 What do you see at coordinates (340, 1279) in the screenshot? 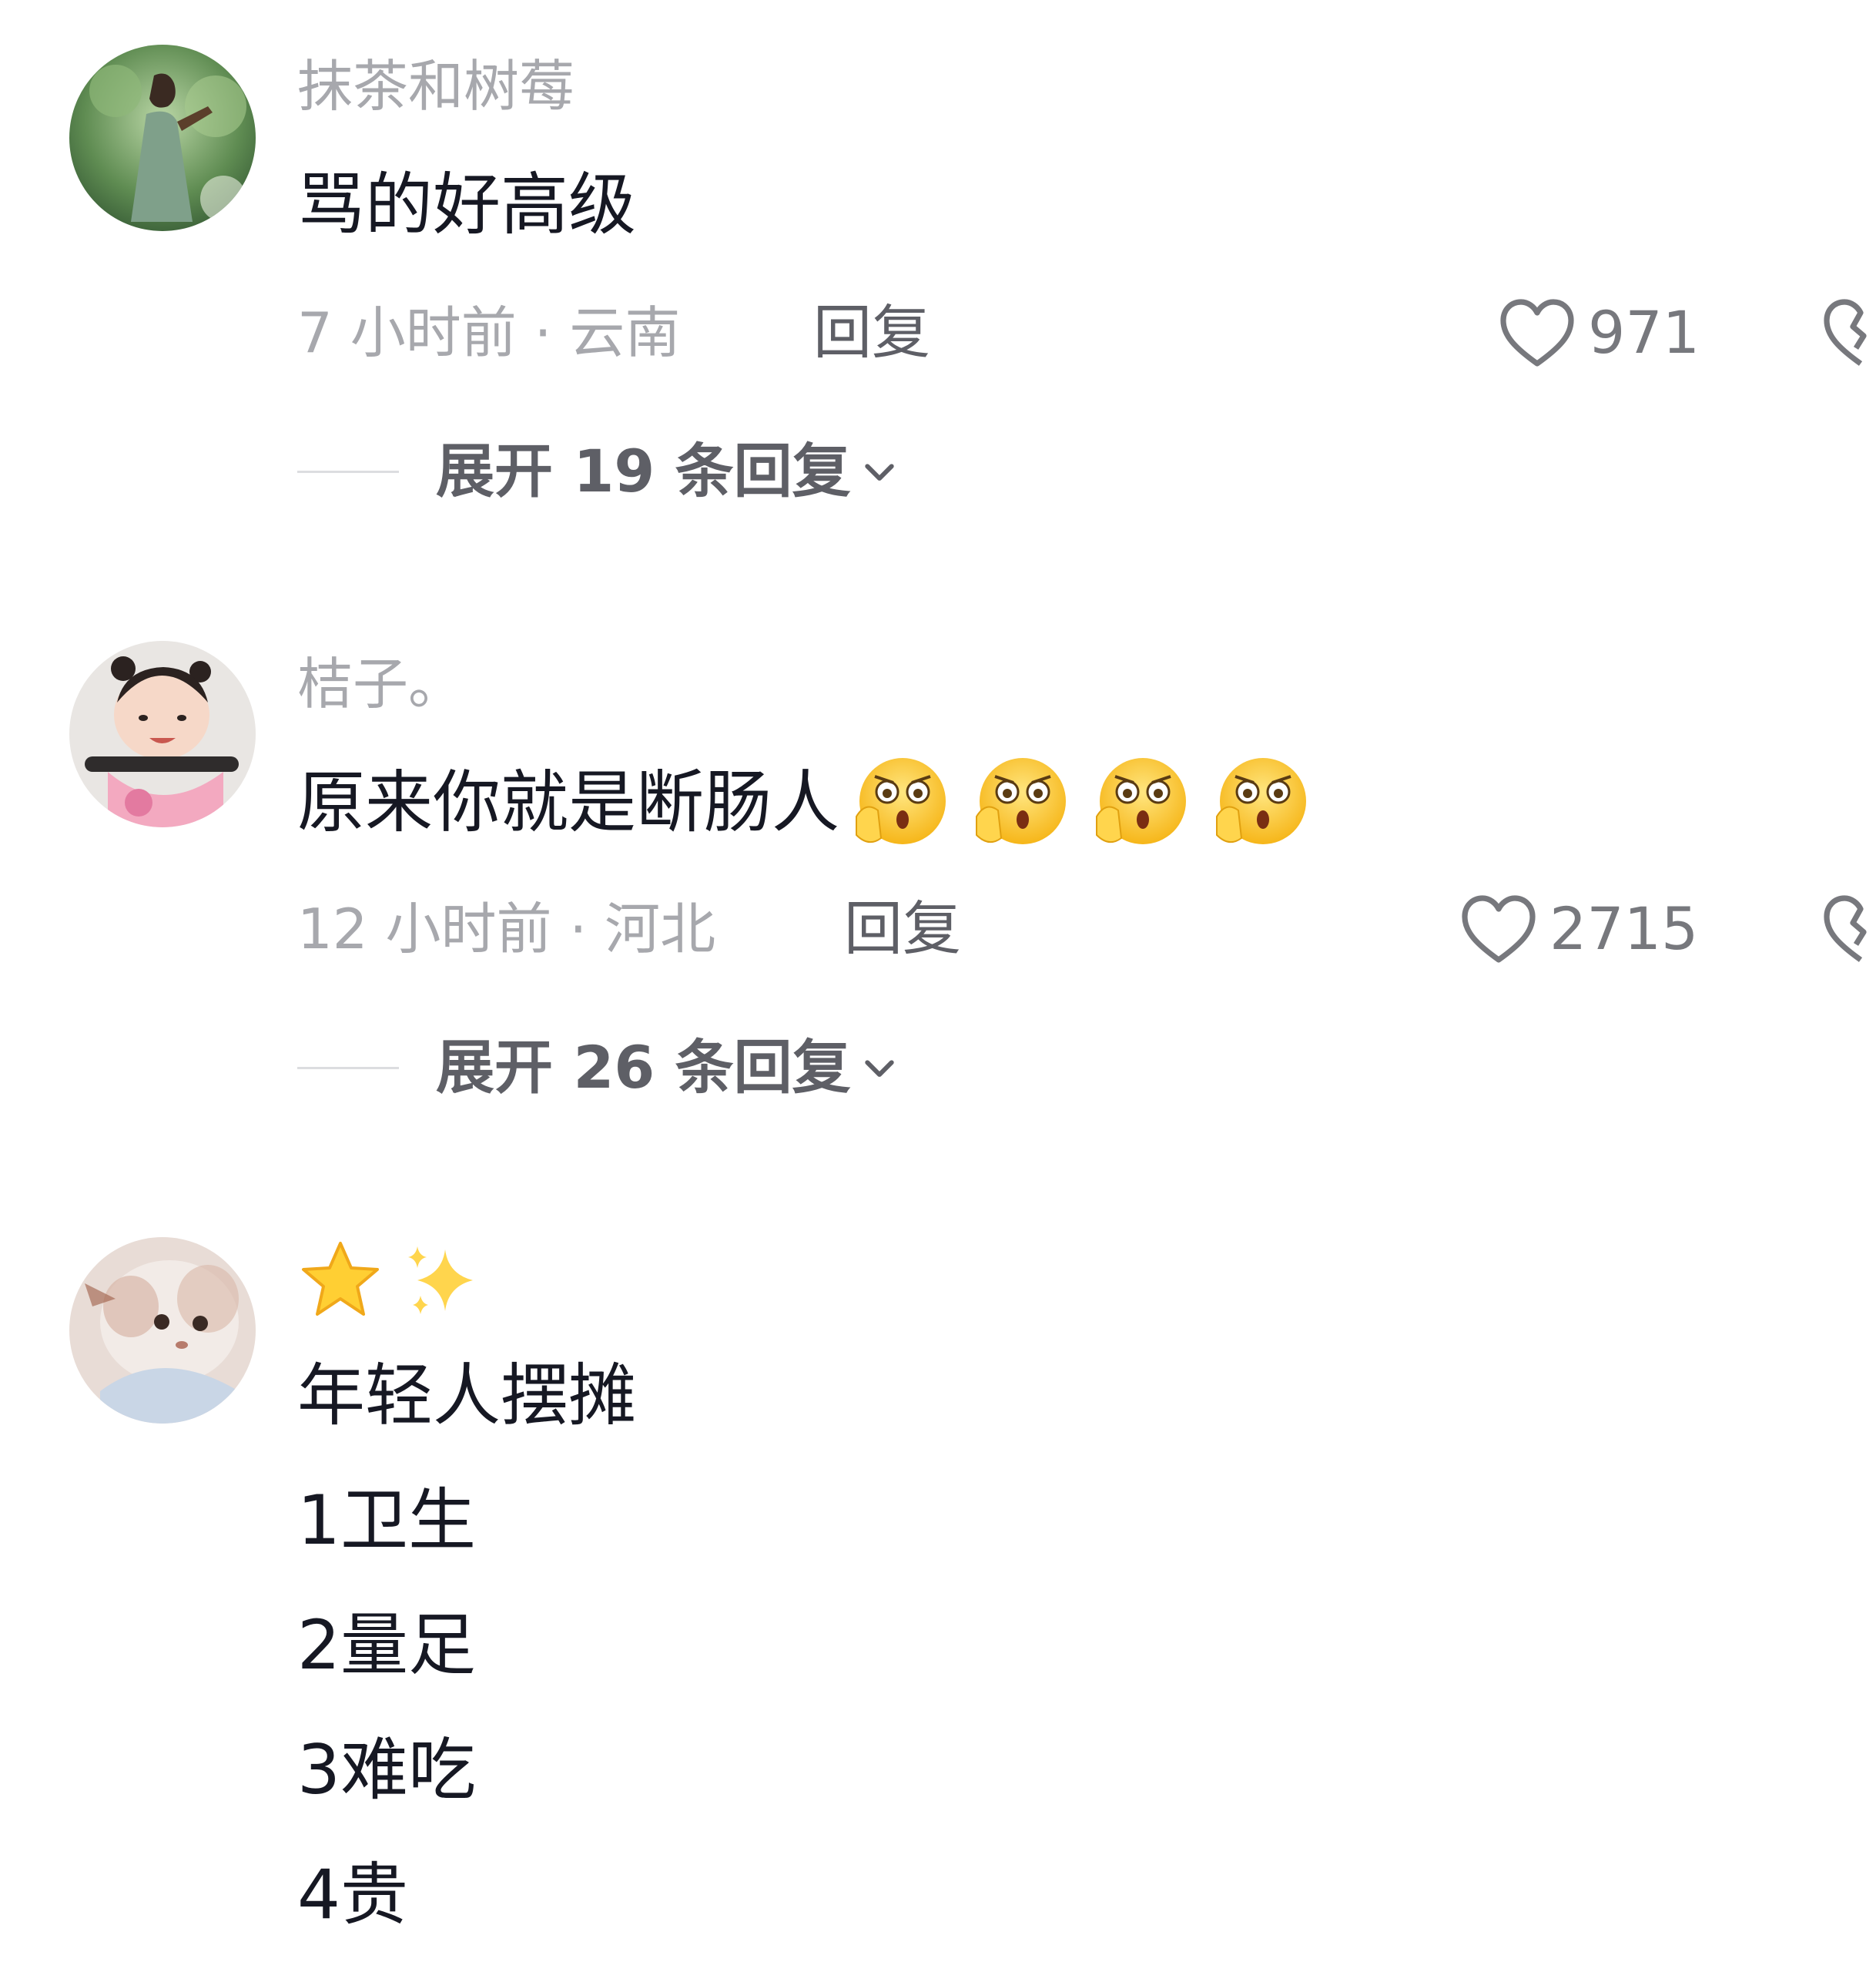
I see `star-icon` at bounding box center [340, 1279].